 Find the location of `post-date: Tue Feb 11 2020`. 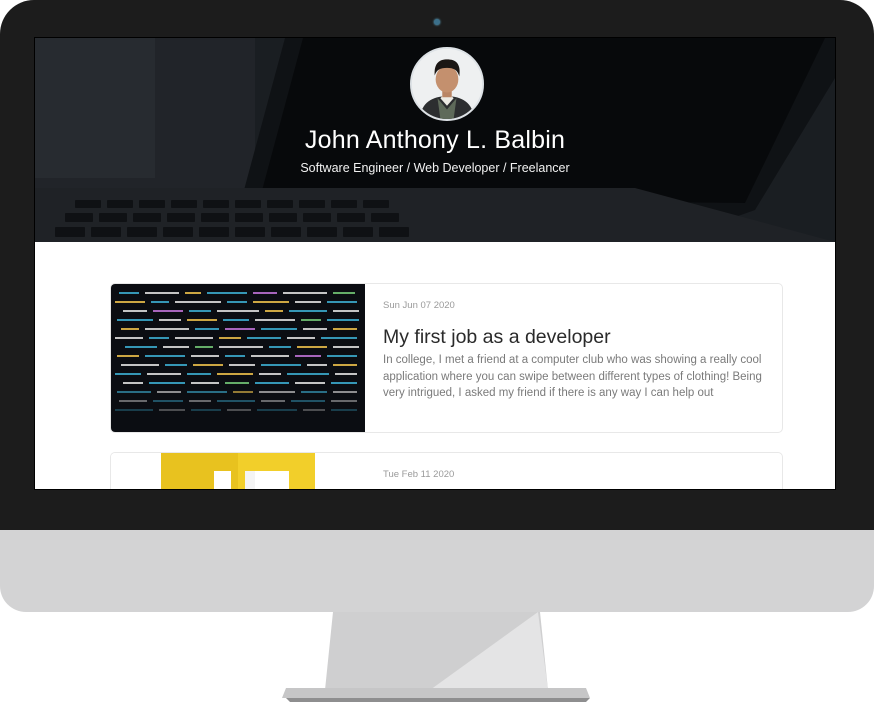

post-date: Tue Feb 11 2020 is located at coordinates (419, 474).